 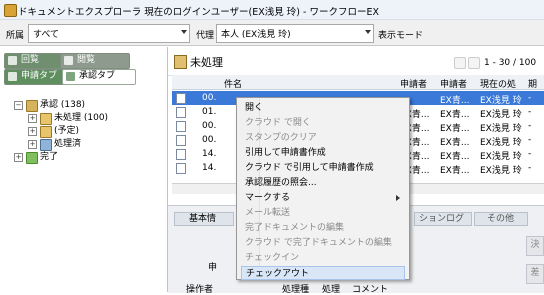 I want to click on tree-node-label: 承認 (138), so click(x=63, y=105).